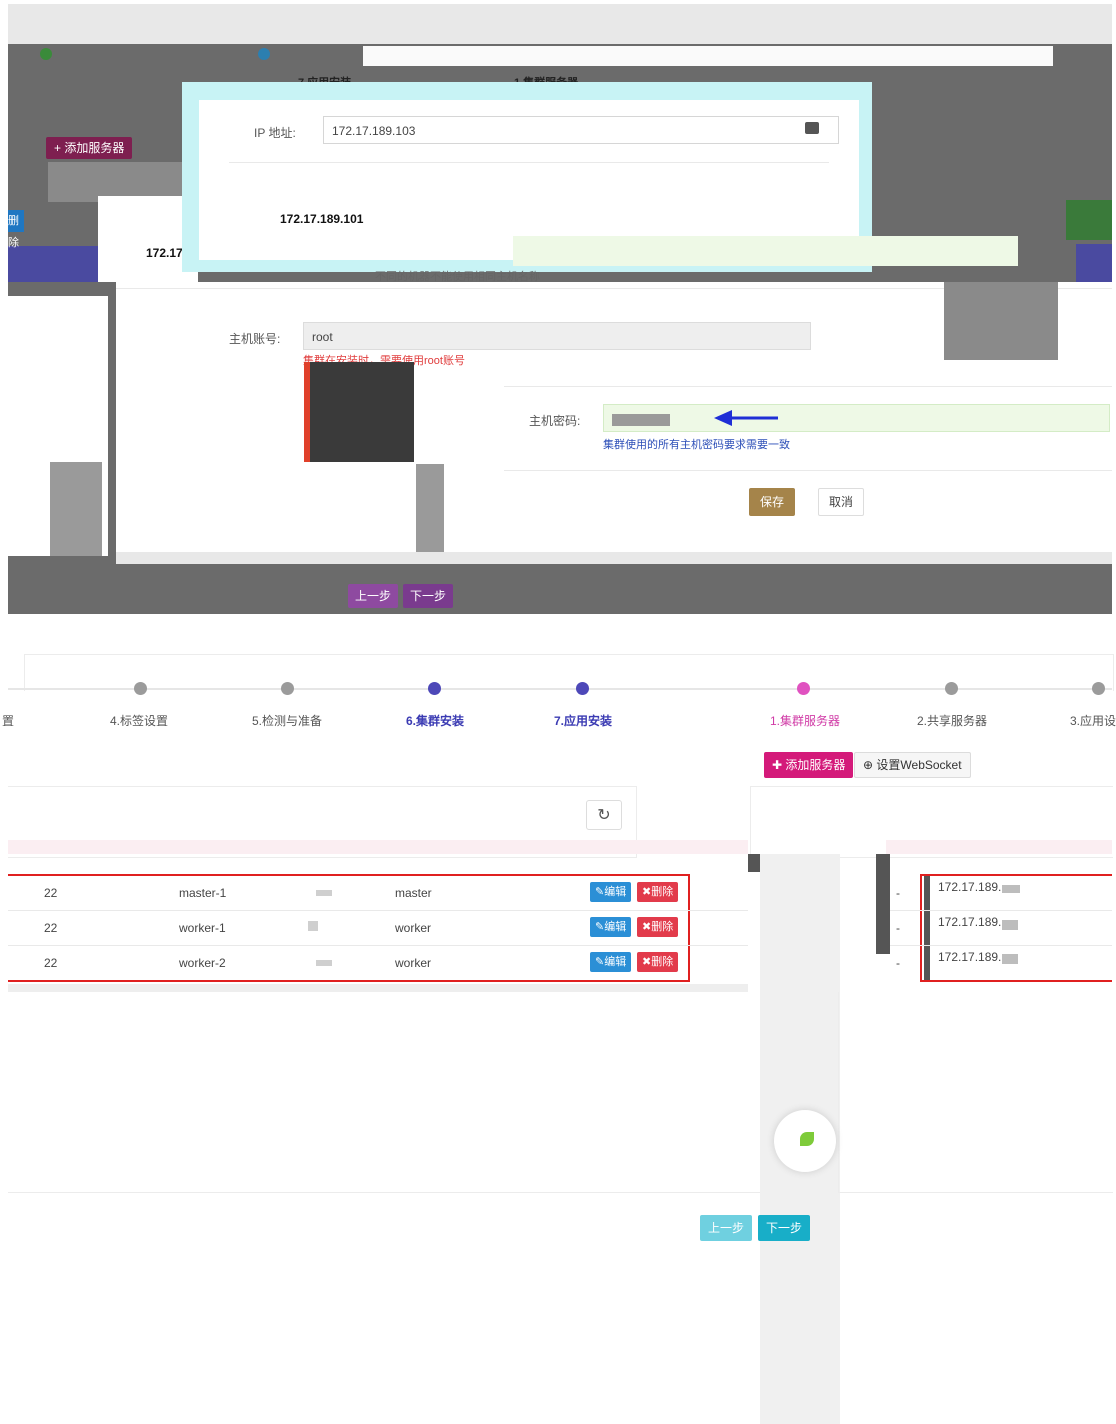 Image resolution: width=1116 pixels, height=1424 pixels. I want to click on prev-step-button: 上一步, so click(726, 1228).